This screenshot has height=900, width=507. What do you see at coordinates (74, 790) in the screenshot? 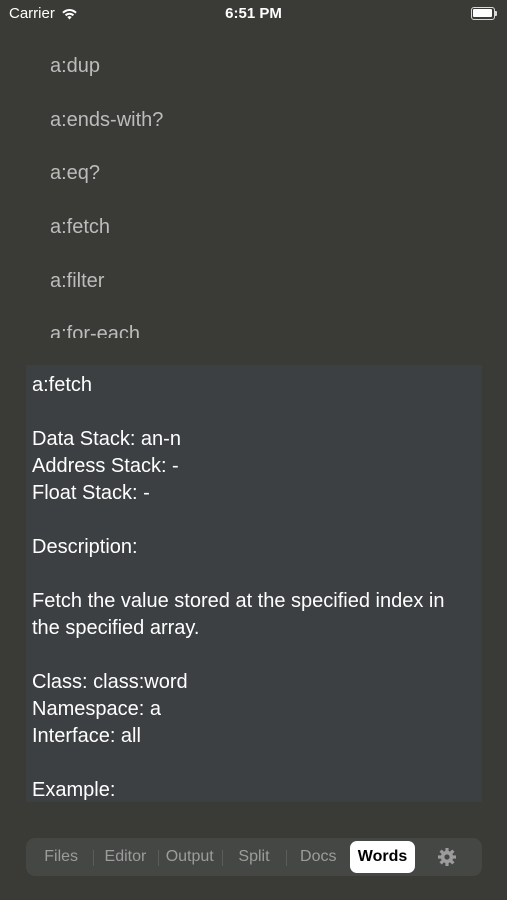
I see `doc-line: Example:` at bounding box center [74, 790].